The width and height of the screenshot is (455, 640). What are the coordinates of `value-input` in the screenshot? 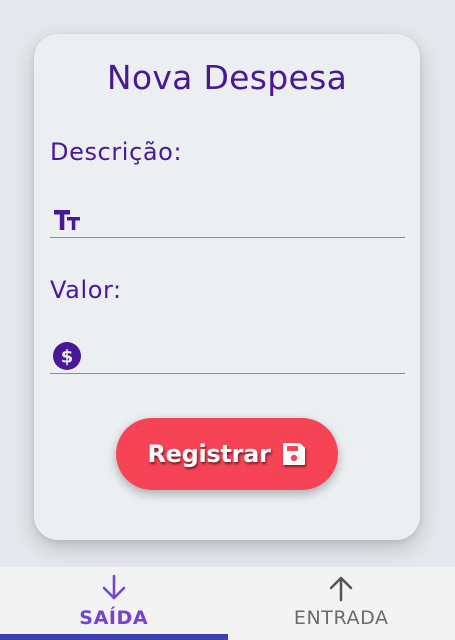 It's located at (247, 355).